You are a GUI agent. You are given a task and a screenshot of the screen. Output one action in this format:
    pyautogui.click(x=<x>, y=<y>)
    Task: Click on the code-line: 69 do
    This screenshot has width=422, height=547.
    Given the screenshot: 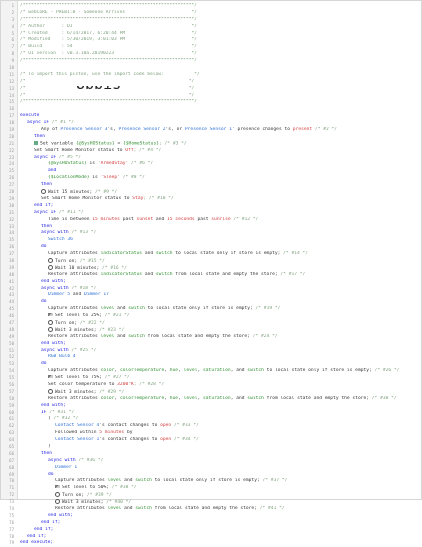 What is the action you would take?
    pyautogui.click(x=211, y=475)
    